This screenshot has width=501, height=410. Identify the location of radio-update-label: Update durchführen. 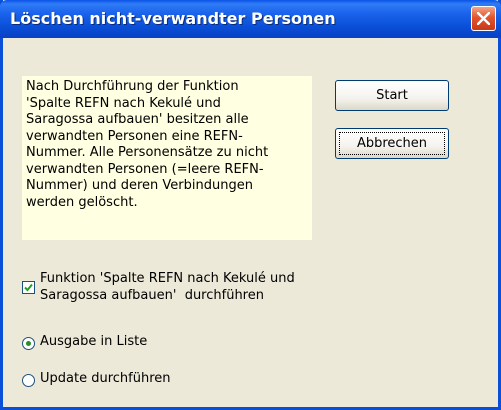
(105, 378).